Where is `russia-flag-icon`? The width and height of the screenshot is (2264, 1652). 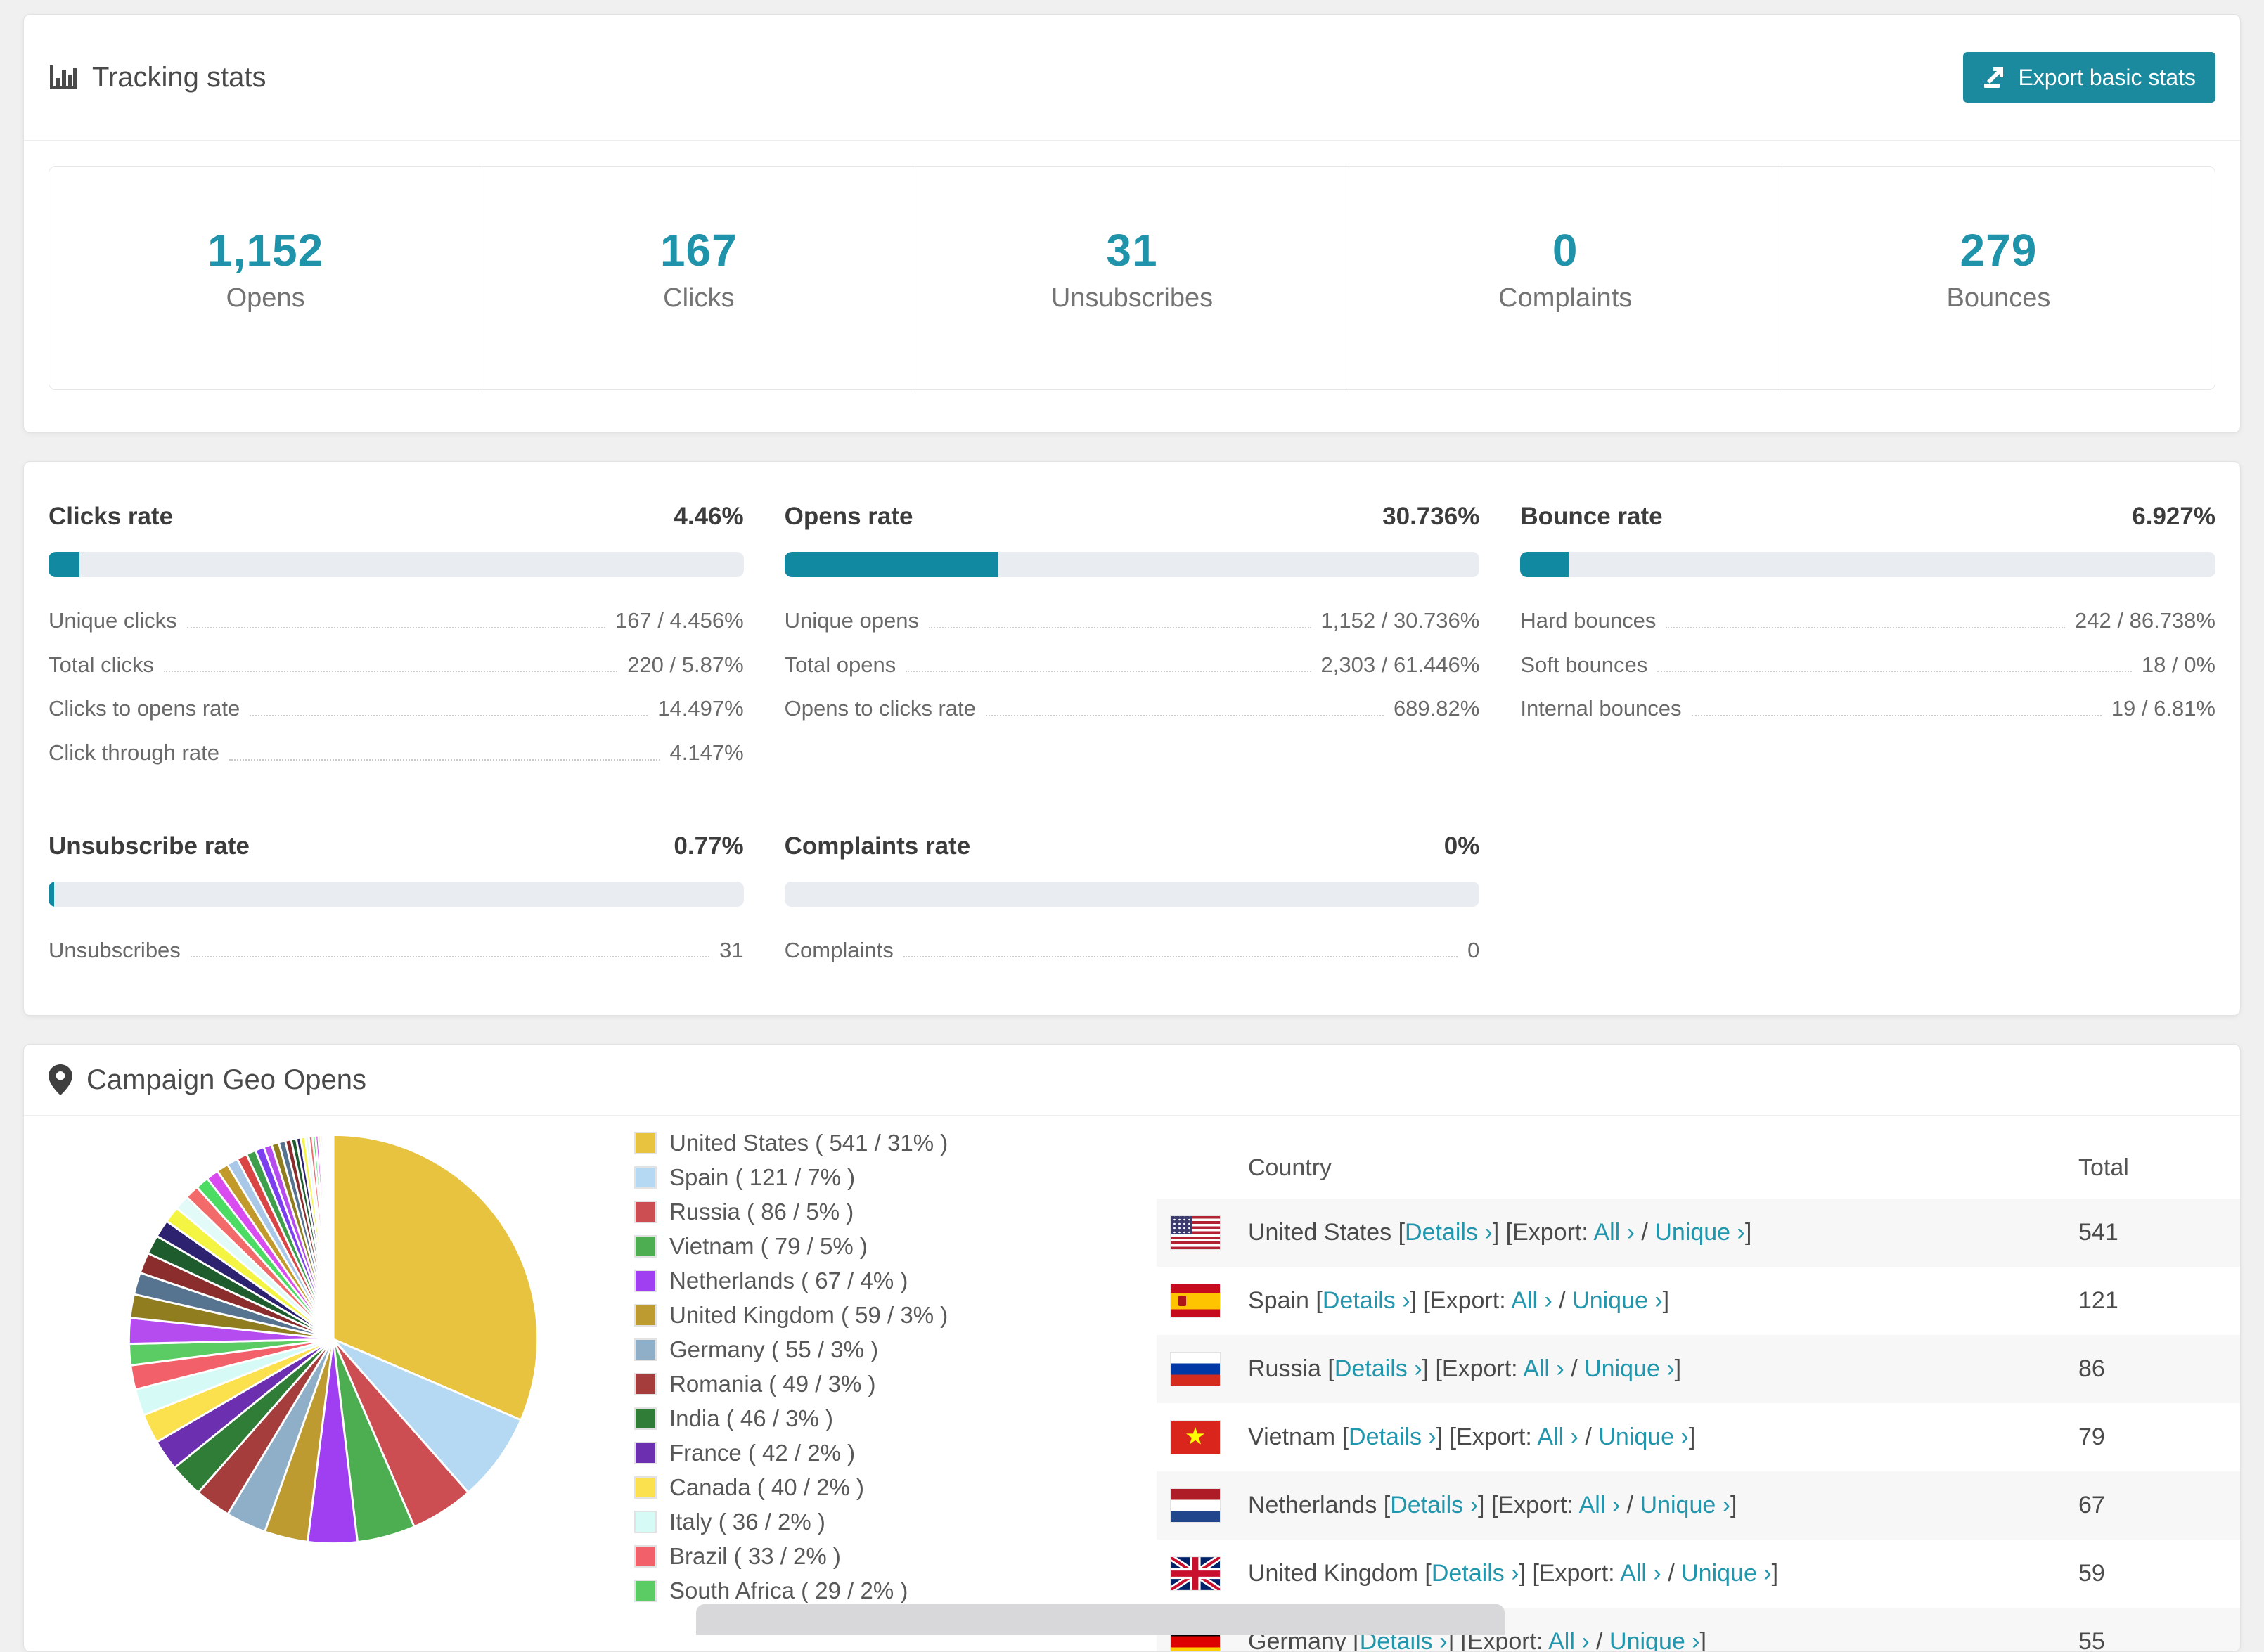 russia-flag-icon is located at coordinates (1195, 1369).